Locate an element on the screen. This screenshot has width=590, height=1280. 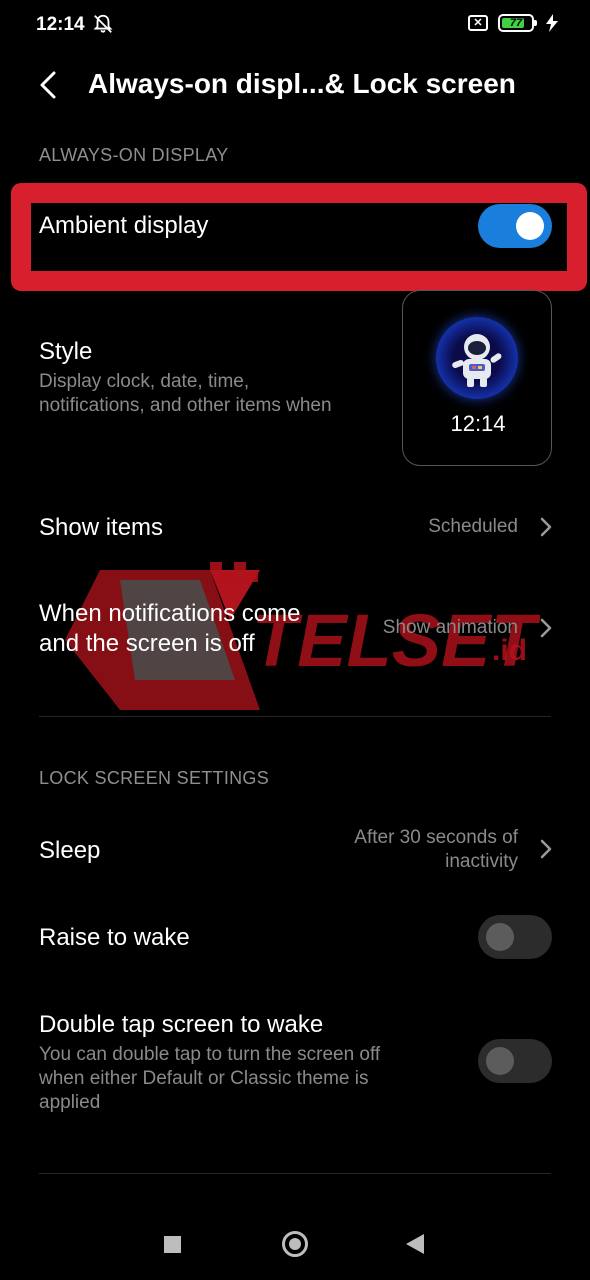
battery-level: 77 is located at coordinates (516, 23).